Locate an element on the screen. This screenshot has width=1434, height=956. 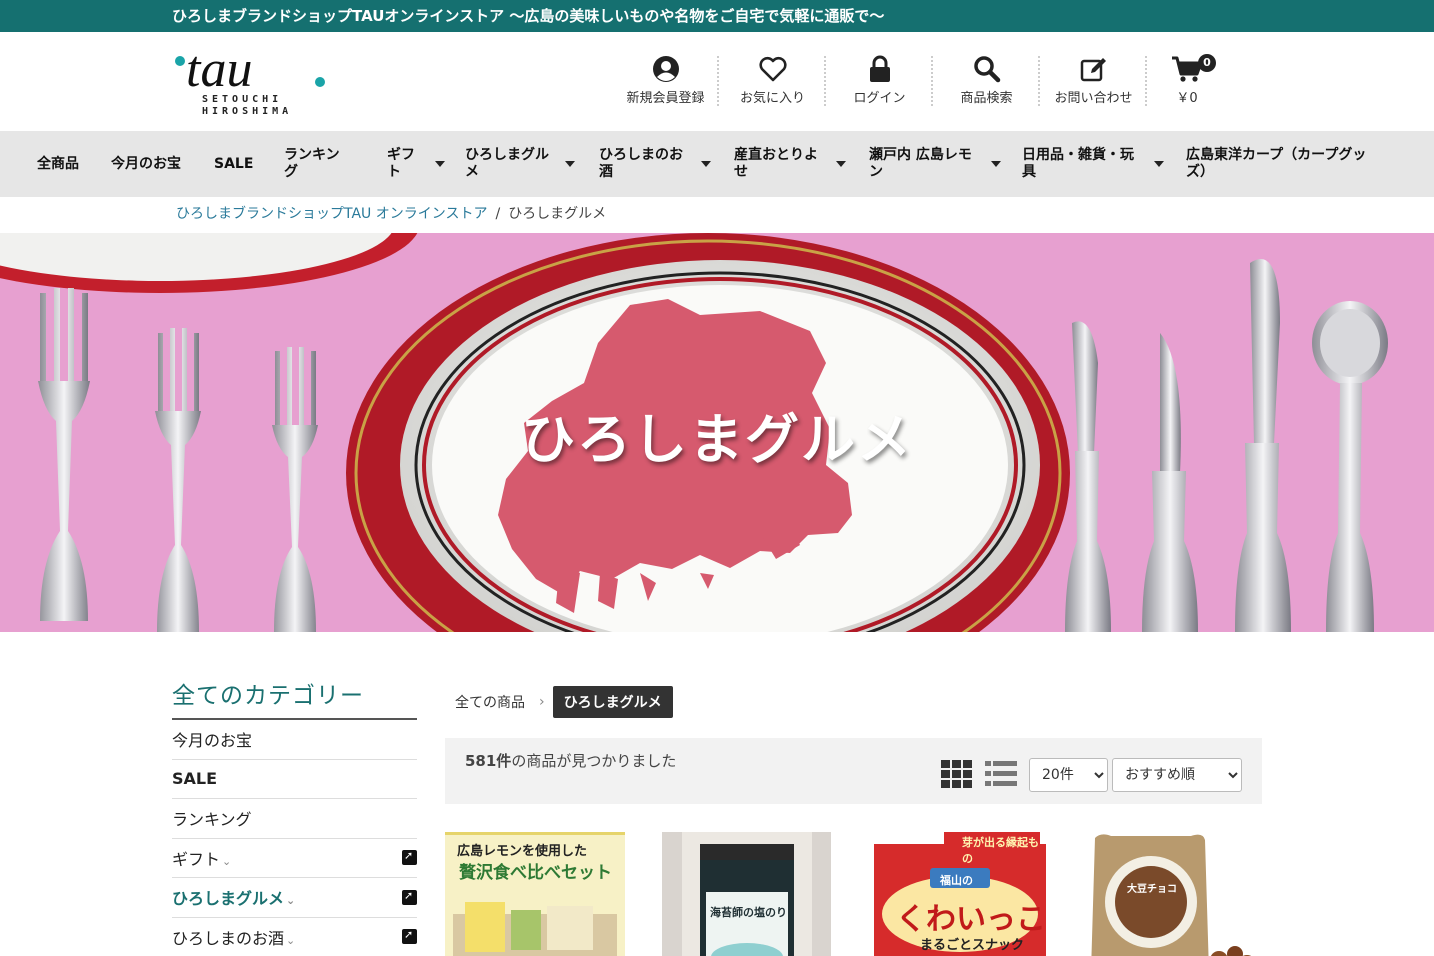
sort-select: おすすめ順 is located at coordinates (1177, 775).